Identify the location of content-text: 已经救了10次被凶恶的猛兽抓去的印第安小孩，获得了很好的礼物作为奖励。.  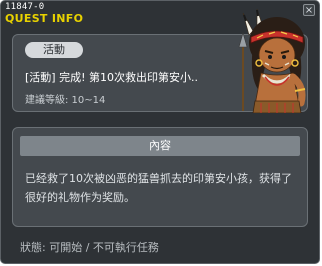
(158, 188).